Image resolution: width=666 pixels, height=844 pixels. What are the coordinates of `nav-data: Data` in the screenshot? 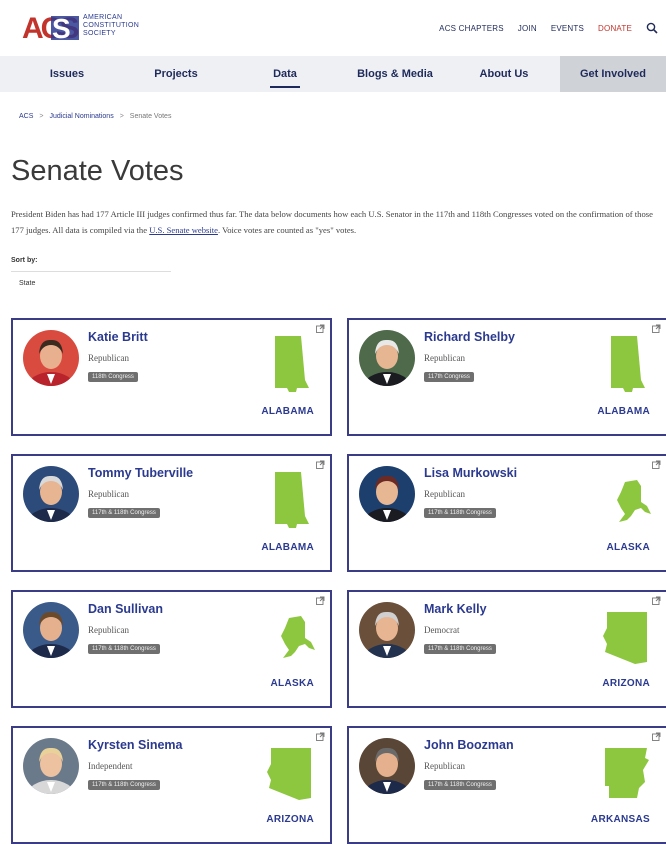 It's located at (285, 74).